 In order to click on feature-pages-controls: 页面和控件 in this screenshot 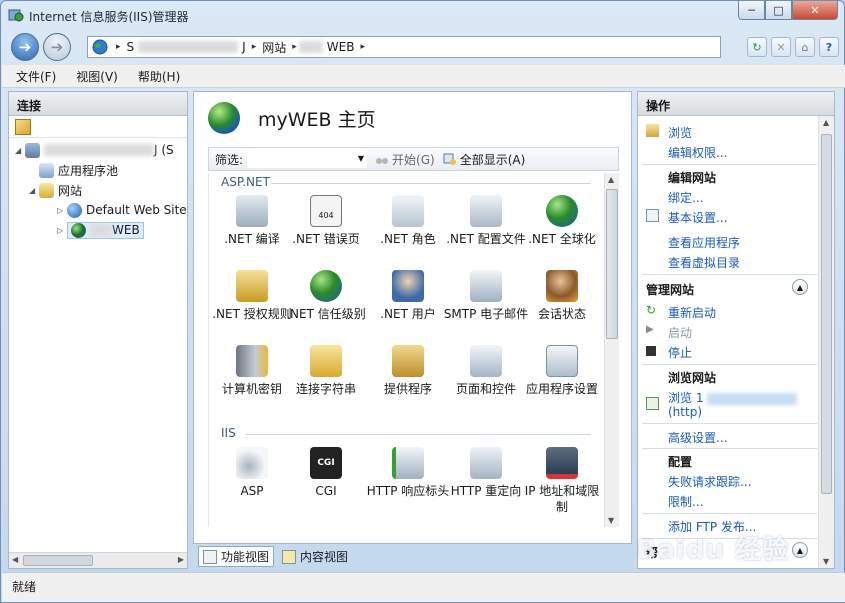, I will do `click(486, 371)`.